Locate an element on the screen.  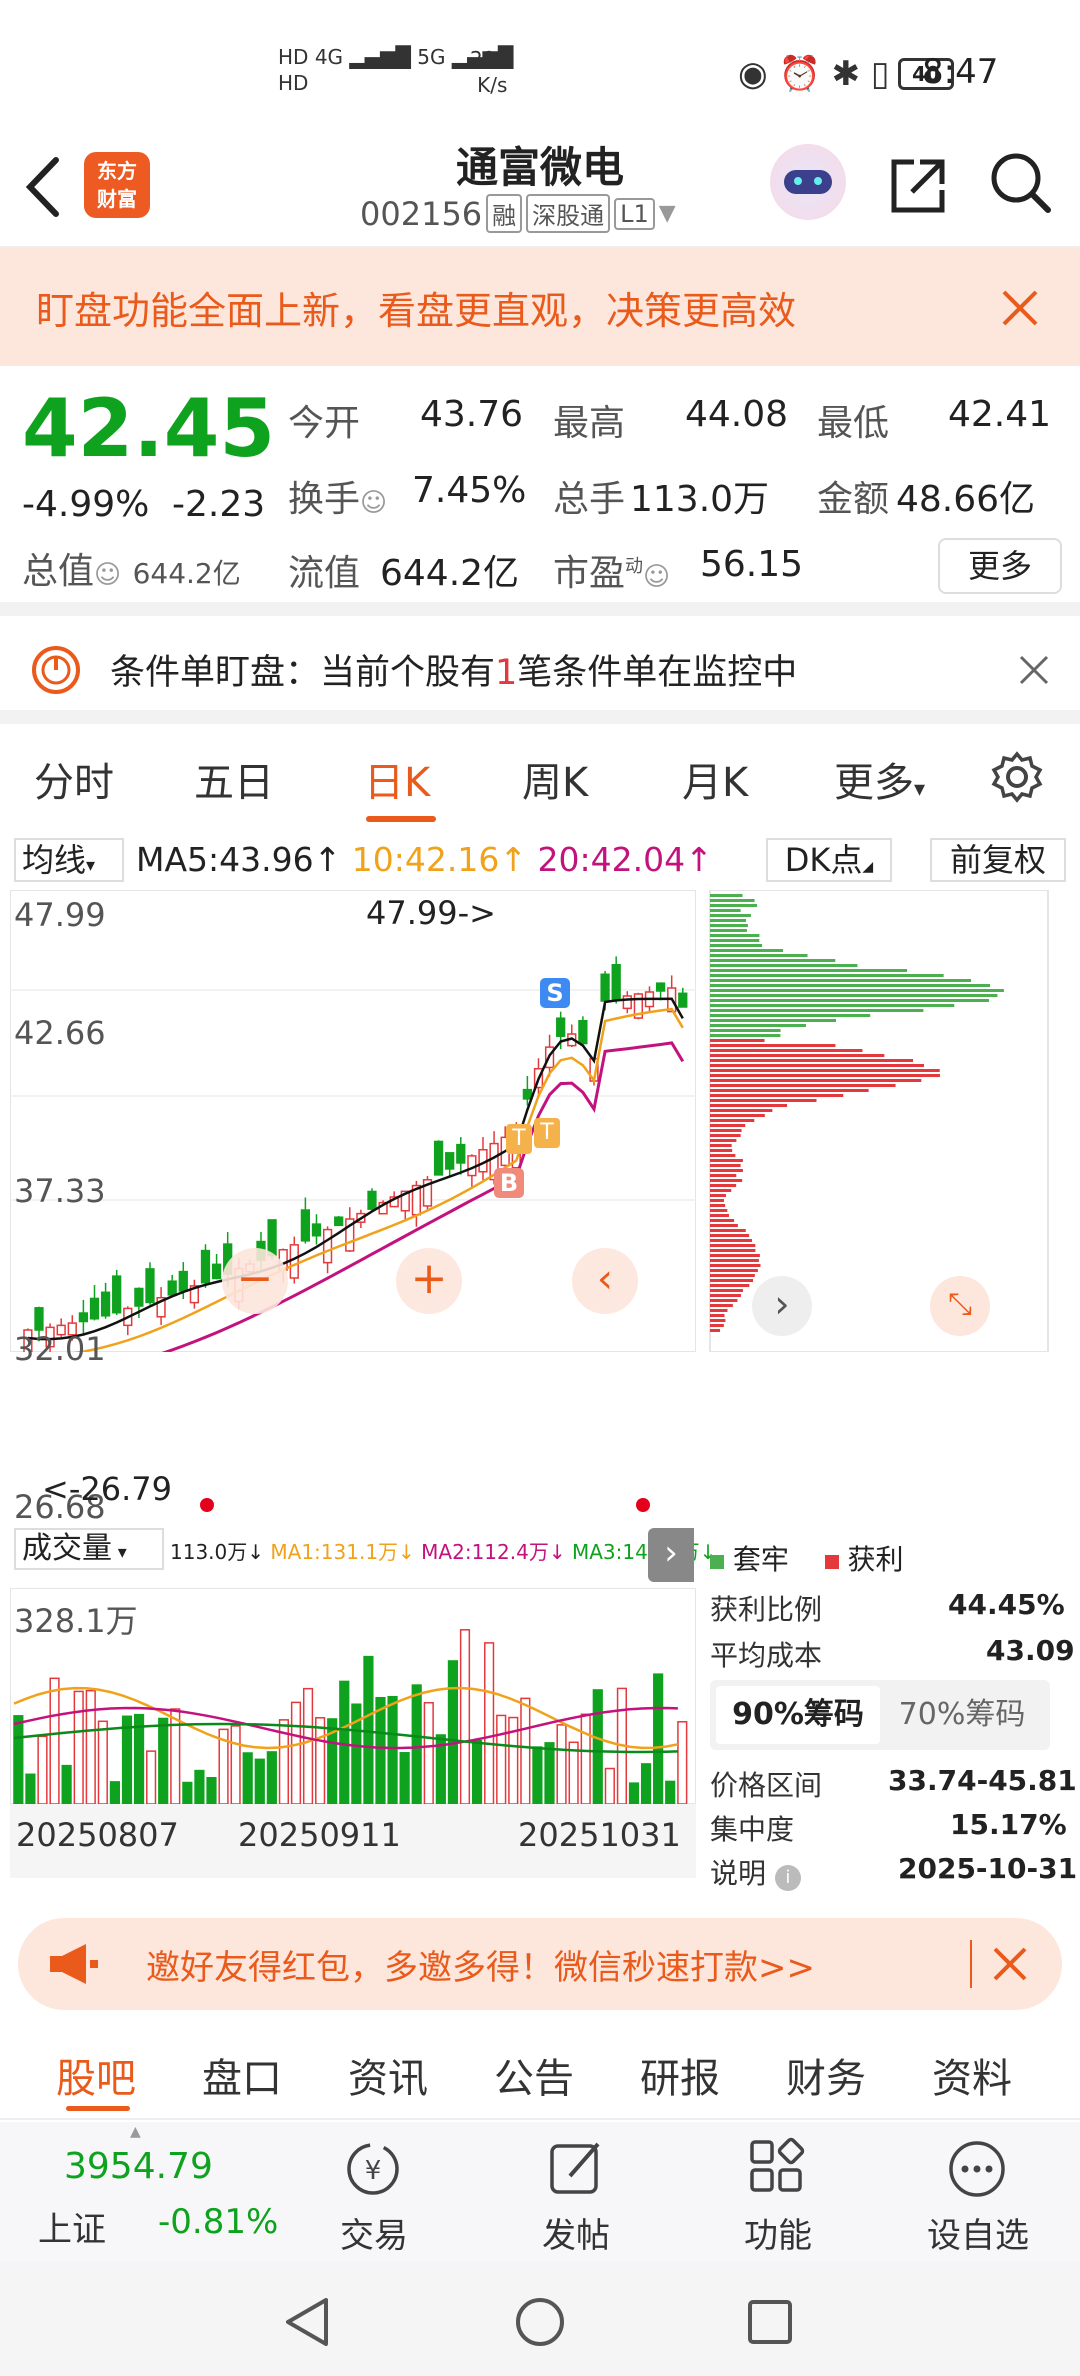
condition-order-bar: 条件单盯盘：当前个股有1笔条件单在监控中 is located at coordinates (540, 670).